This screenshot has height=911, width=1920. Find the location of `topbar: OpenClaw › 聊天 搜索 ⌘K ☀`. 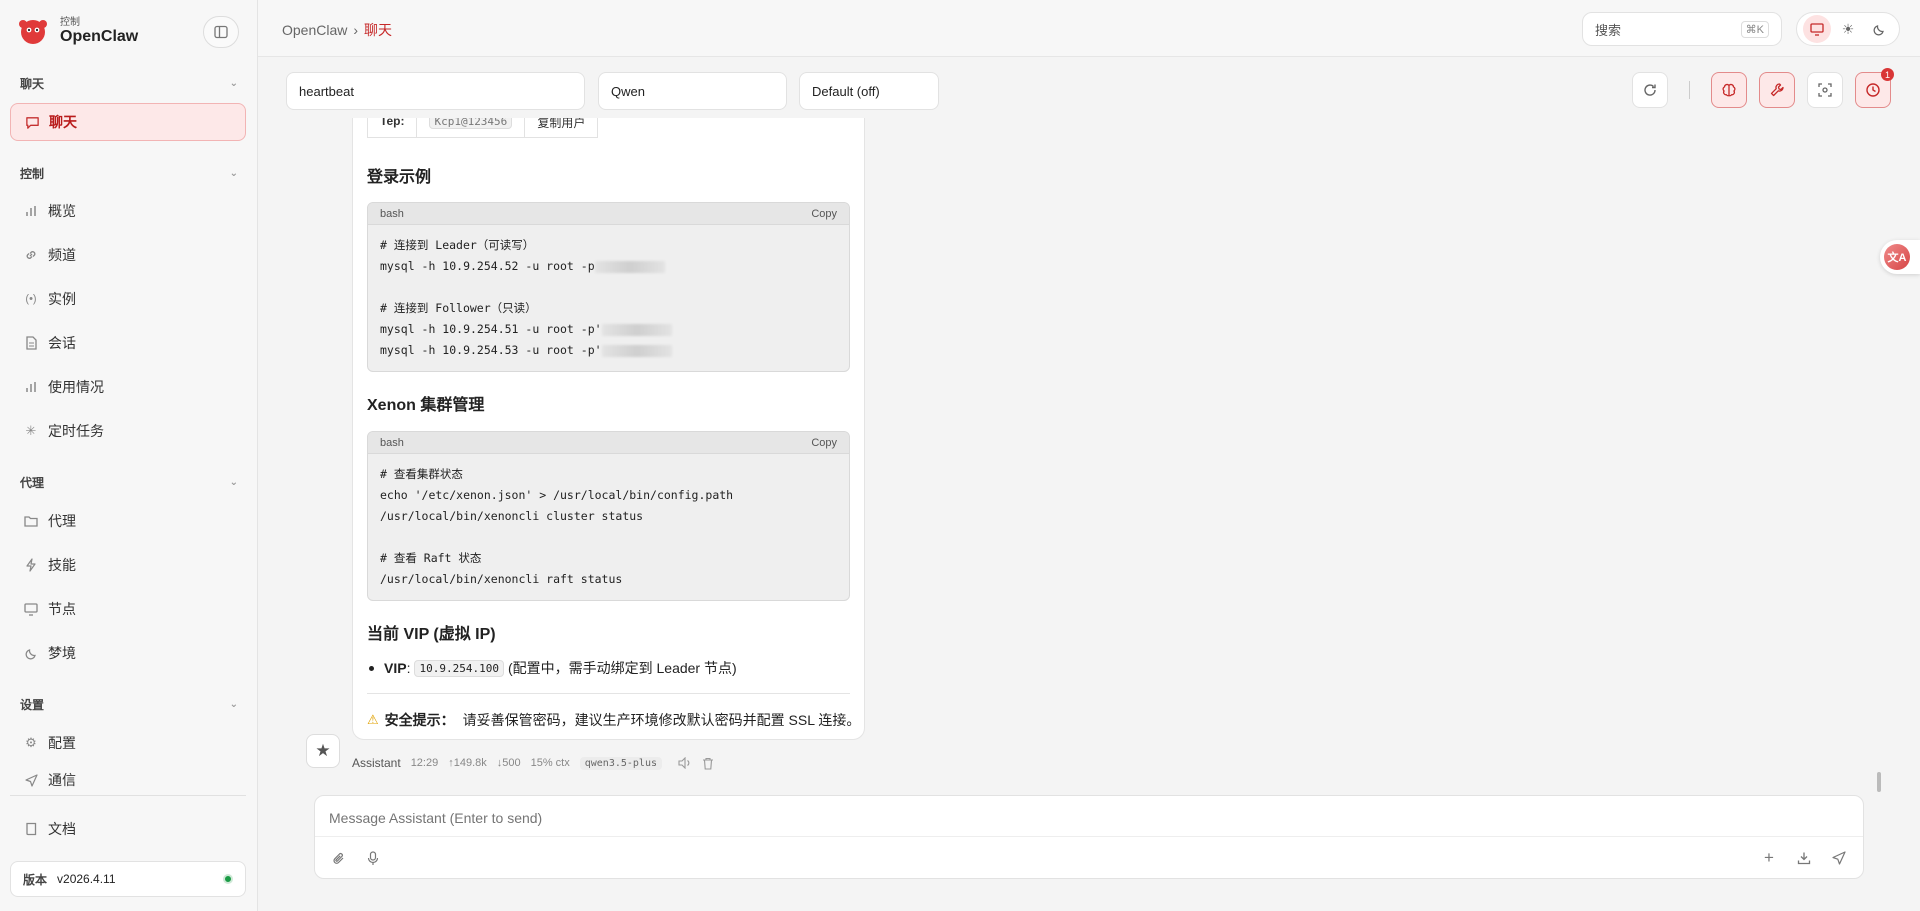

topbar: OpenClaw › 聊天 搜索 ⌘K ☀ is located at coordinates (1089, 28).